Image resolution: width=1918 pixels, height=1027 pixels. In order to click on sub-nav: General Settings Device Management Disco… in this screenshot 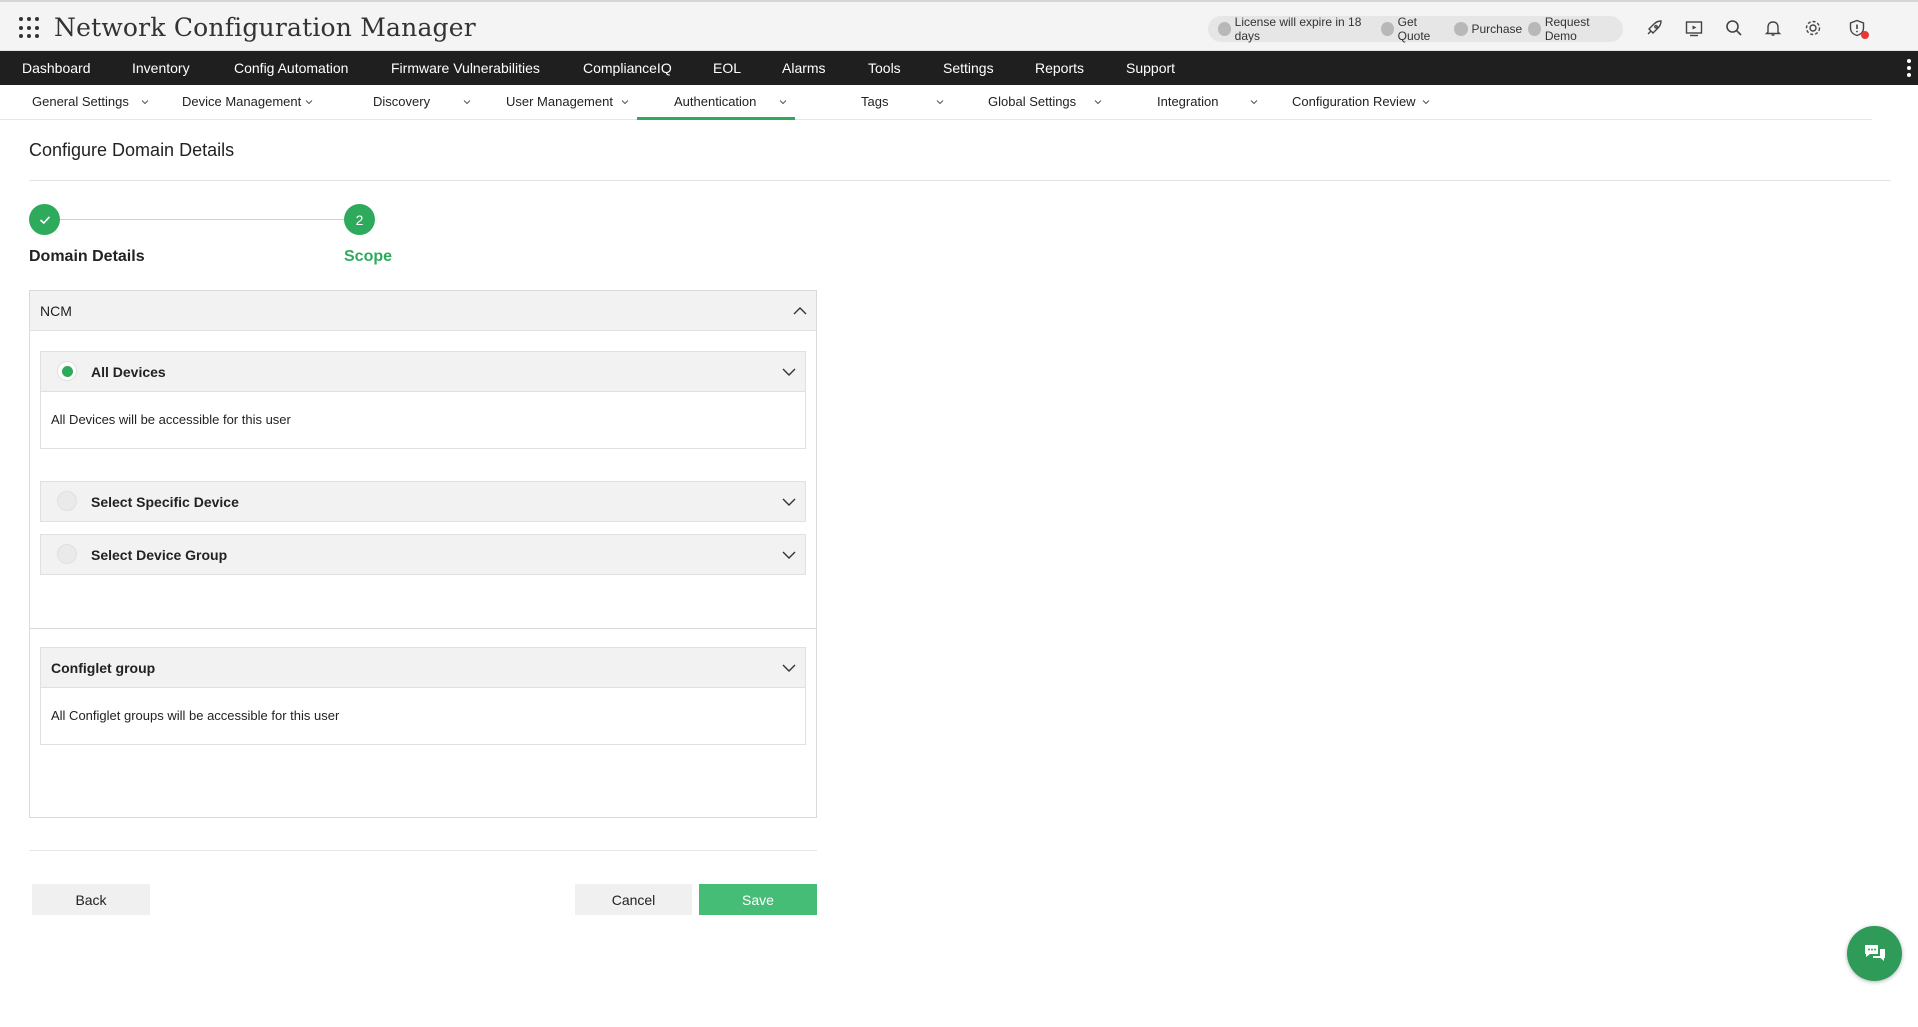, I will do `click(936, 102)`.